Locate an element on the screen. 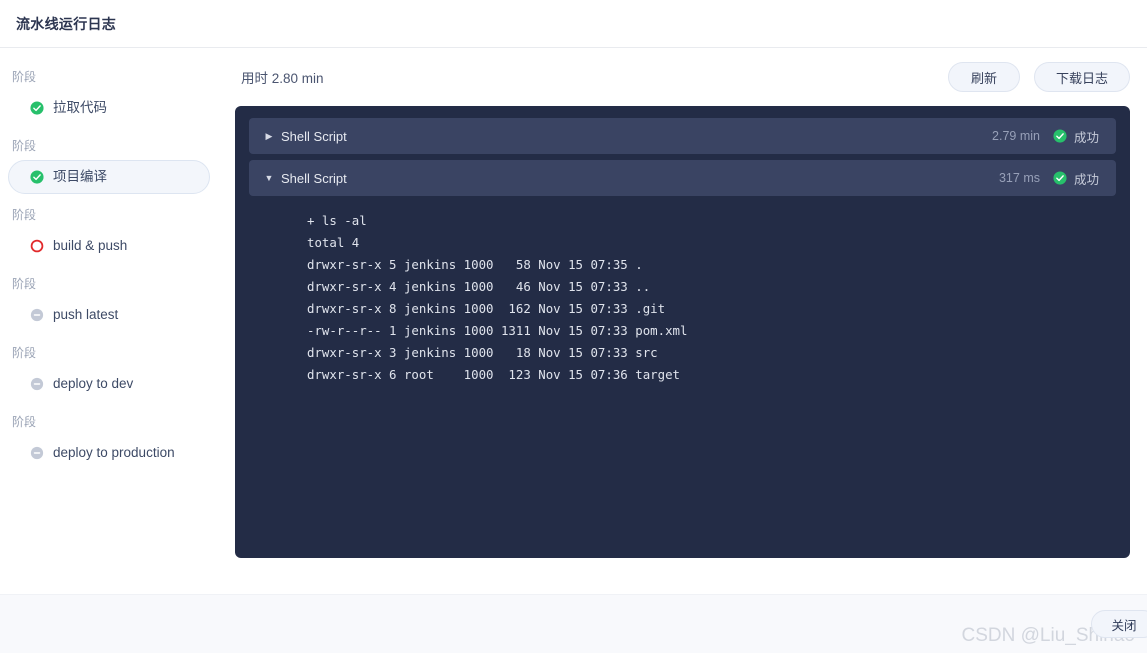 The width and height of the screenshot is (1147, 653). status-failed-icon is located at coordinates (37, 246).